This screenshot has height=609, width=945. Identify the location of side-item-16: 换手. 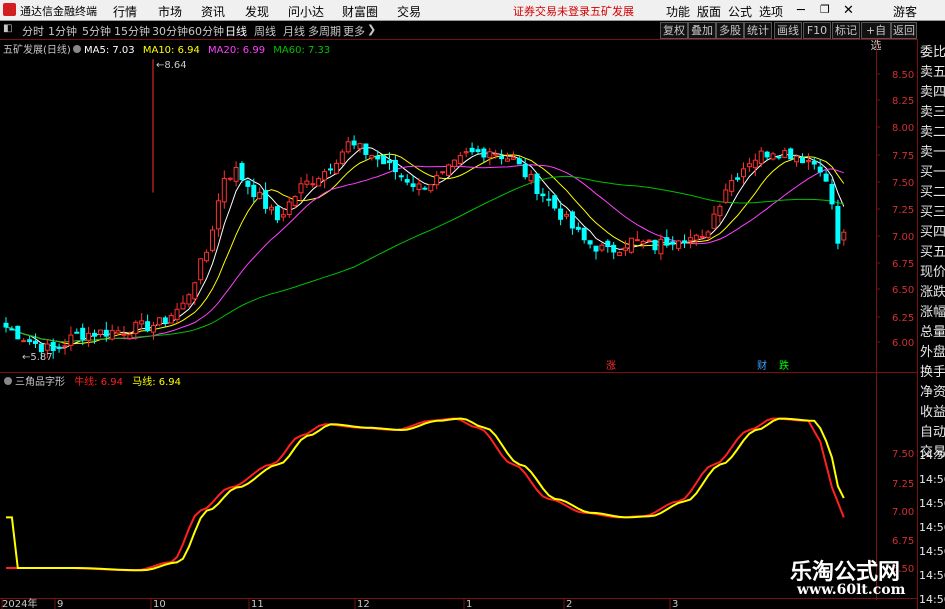
(932, 370).